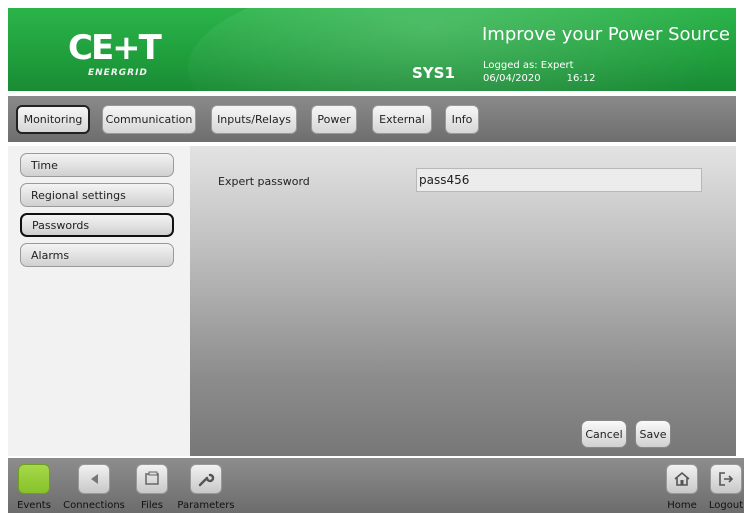 This screenshot has height=513, width=744. What do you see at coordinates (34, 505) in the screenshot?
I see `events-label: Events` at bounding box center [34, 505].